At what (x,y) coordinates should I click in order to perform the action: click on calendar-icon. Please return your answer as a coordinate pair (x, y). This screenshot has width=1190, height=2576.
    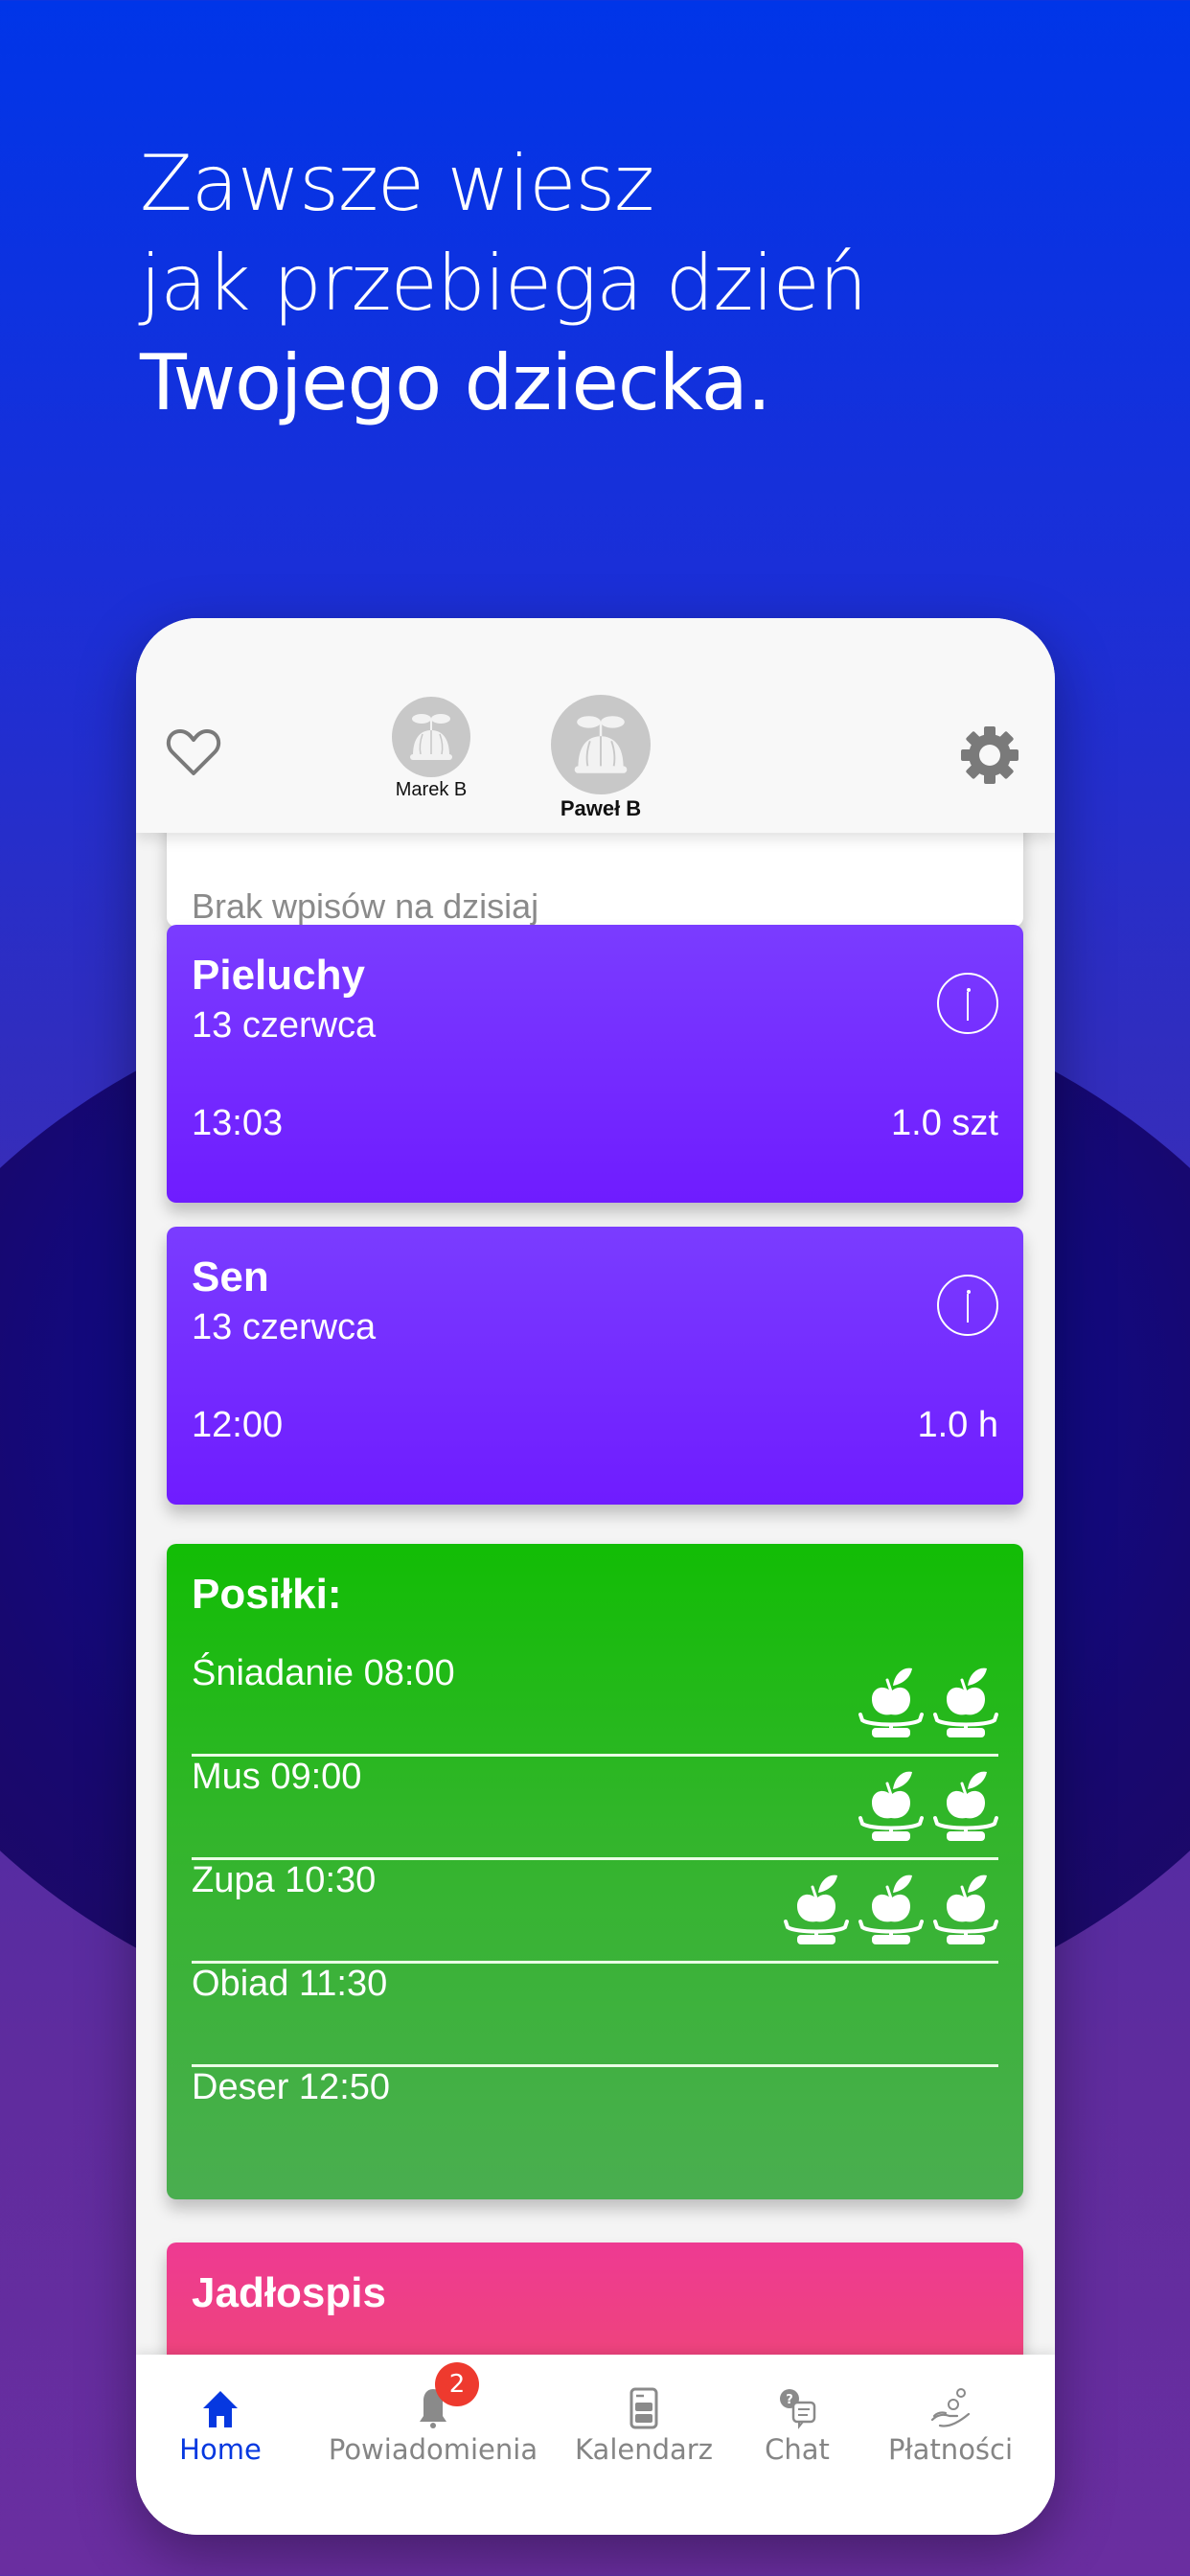
    Looking at the image, I should click on (643, 2408).